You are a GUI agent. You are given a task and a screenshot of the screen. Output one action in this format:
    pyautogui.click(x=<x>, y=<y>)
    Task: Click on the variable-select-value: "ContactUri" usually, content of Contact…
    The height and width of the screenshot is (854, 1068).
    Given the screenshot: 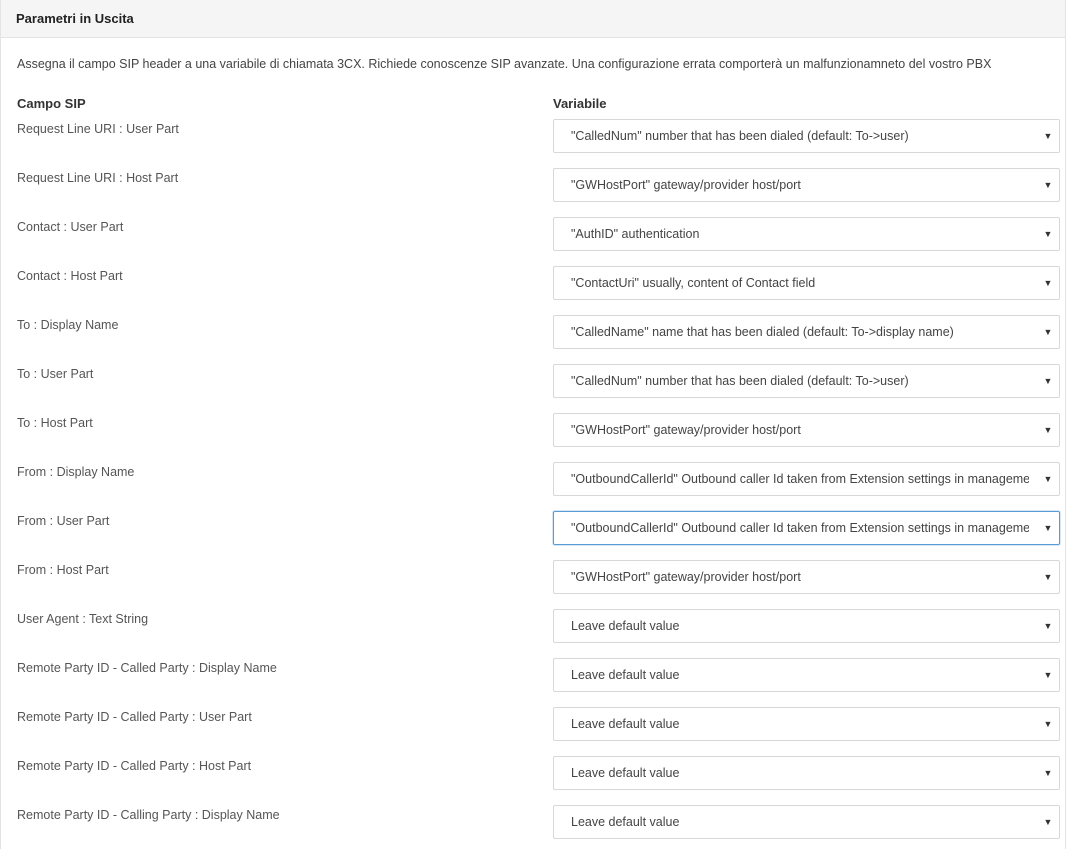 What is the action you would take?
    pyautogui.click(x=693, y=283)
    